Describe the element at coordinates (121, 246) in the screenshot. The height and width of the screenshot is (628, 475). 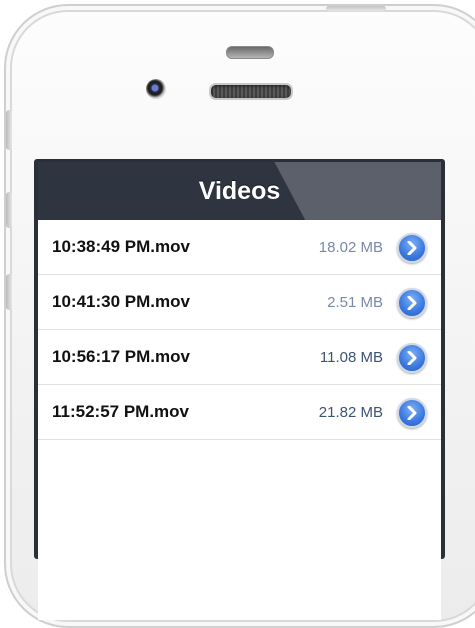
I see `video-name: 10:38:49 PM.mov` at that location.